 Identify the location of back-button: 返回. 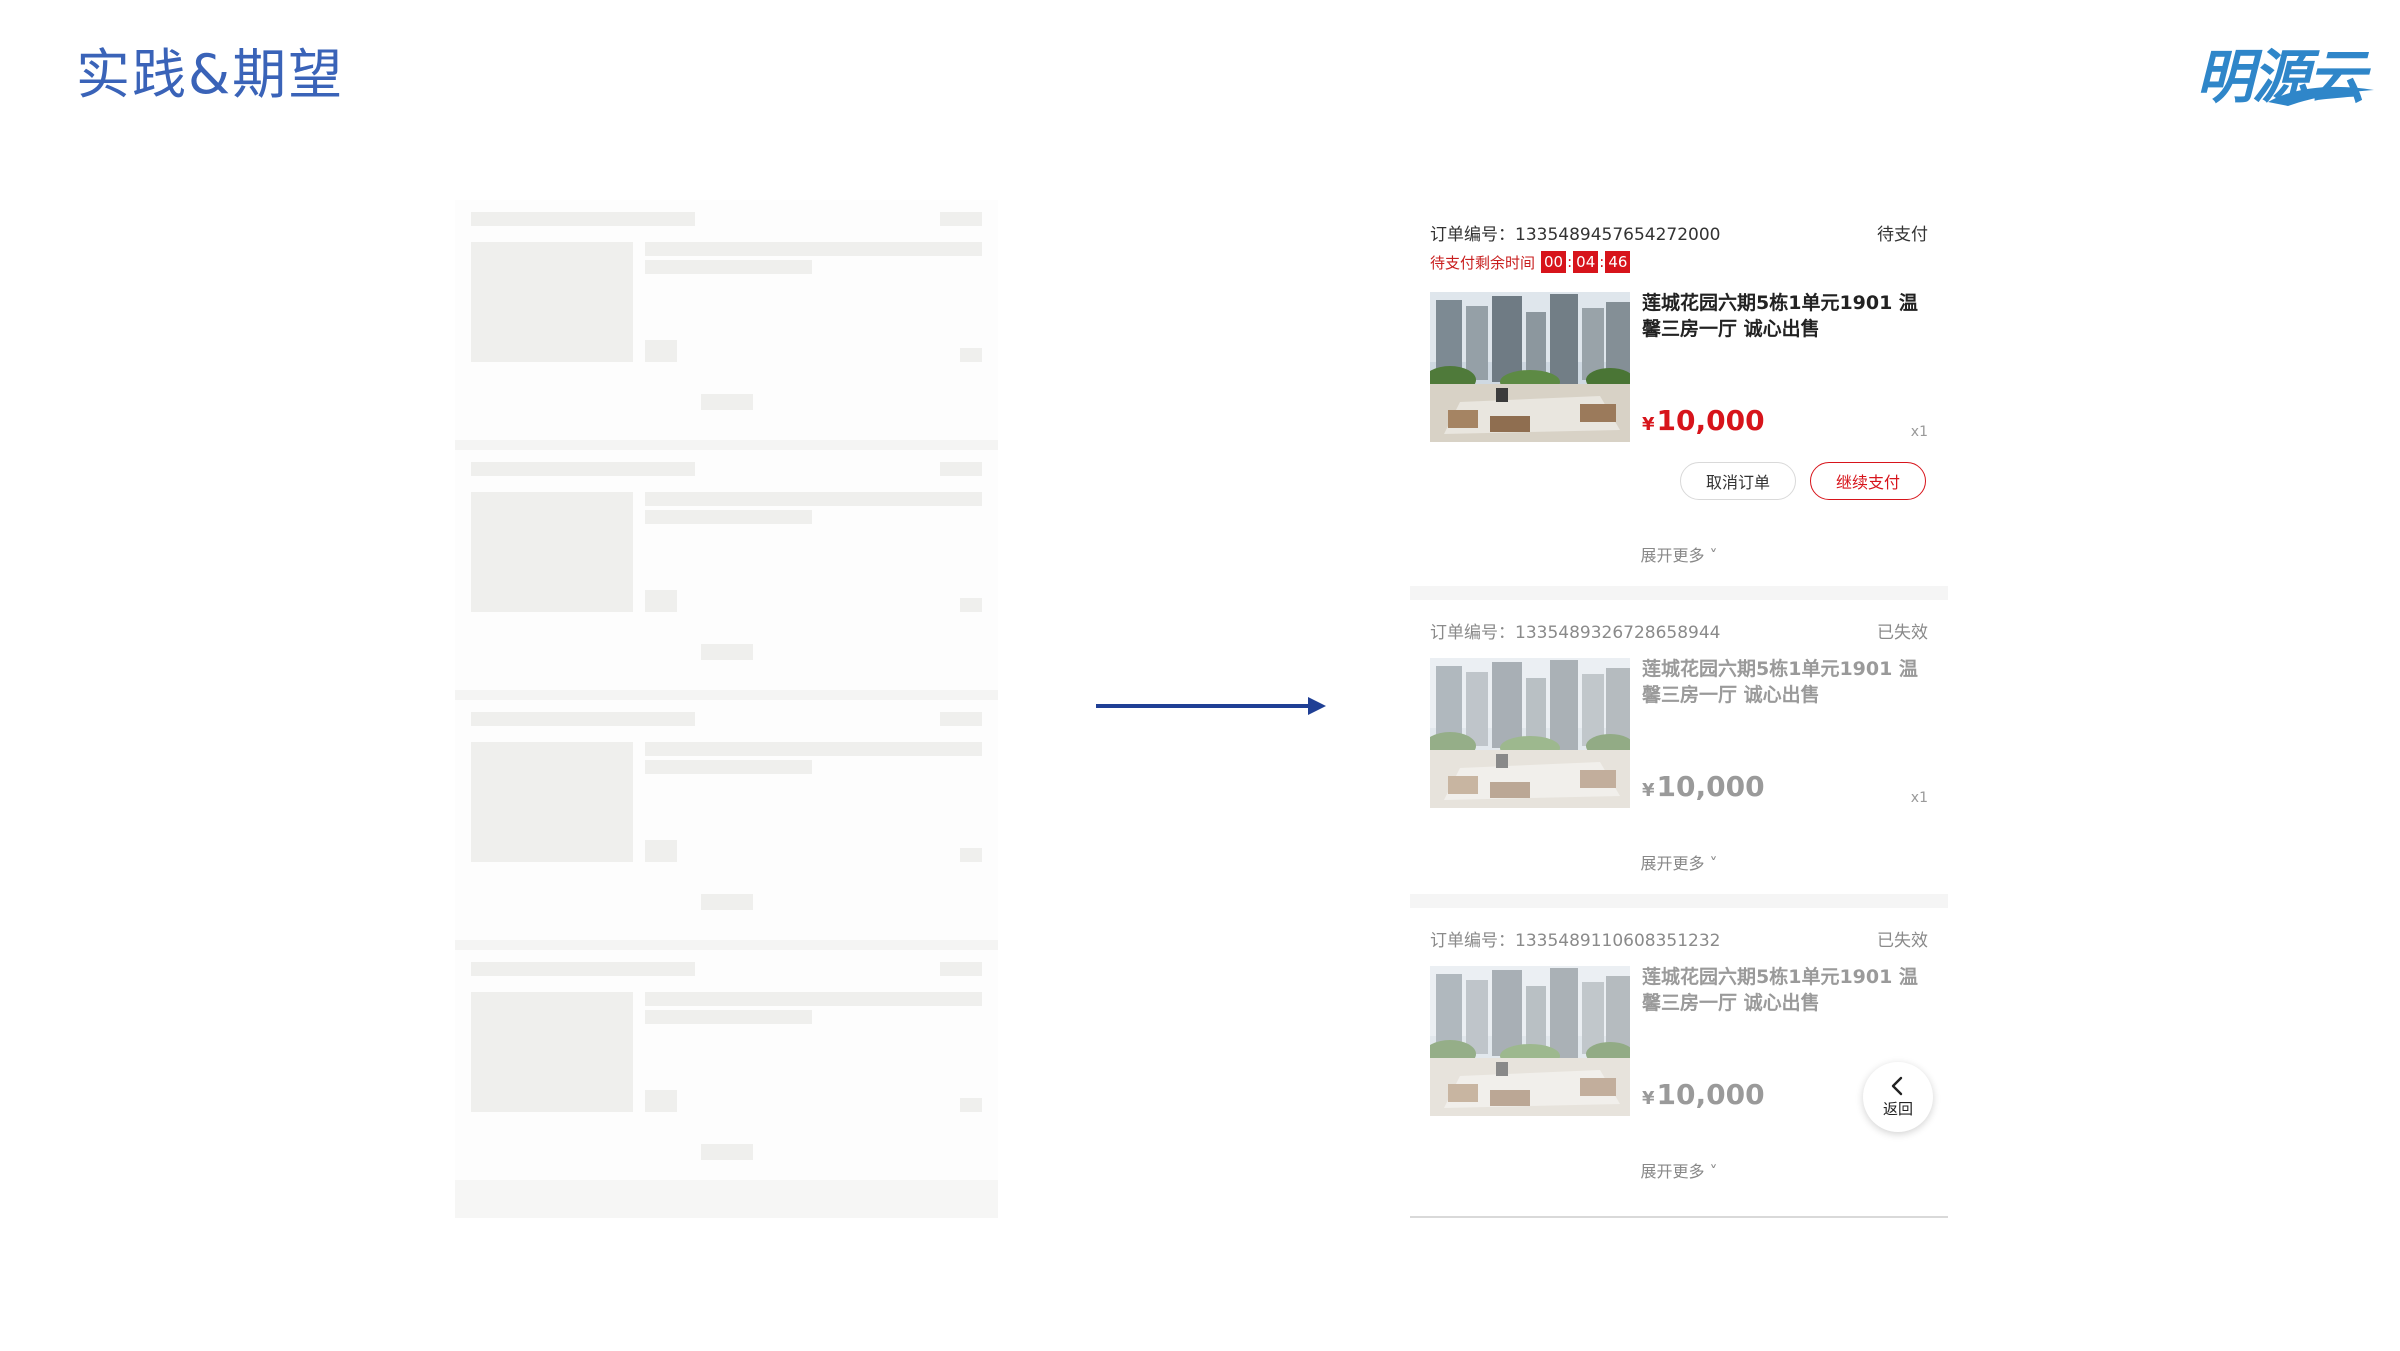
(1898, 1097).